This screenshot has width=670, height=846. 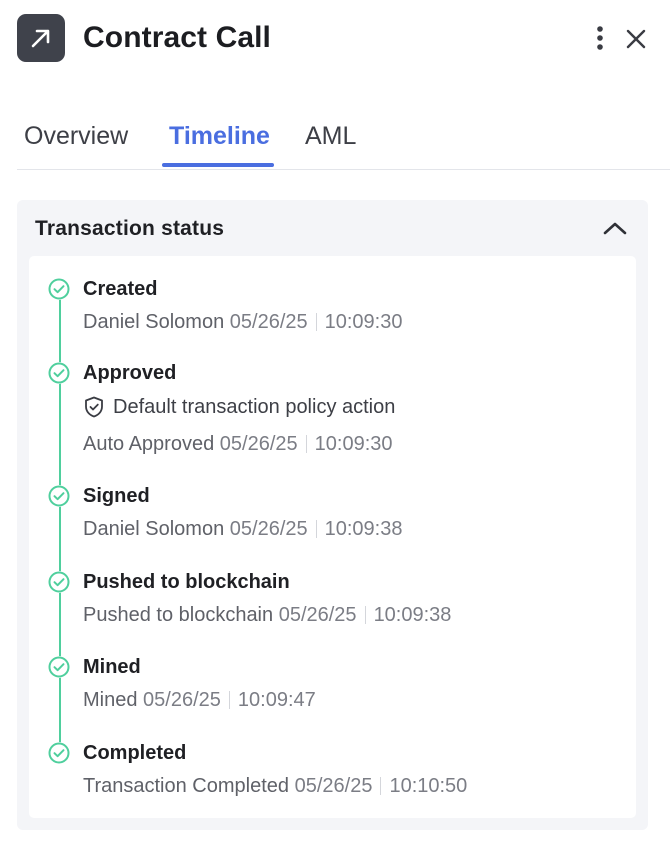 What do you see at coordinates (428, 786) in the screenshot?
I see `step-time: 10:10:50` at bounding box center [428, 786].